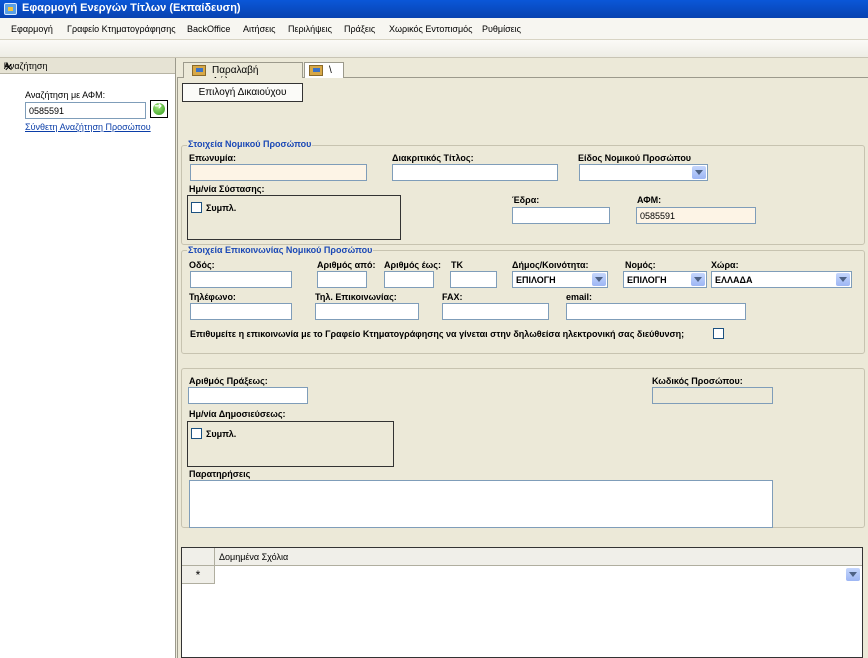 Image resolution: width=868 pixels, height=658 pixels. Describe the element at coordinates (121, 29) in the screenshot. I see `menu-item-cadastral-office: Γραφείο Κτηματογράφησης` at that location.